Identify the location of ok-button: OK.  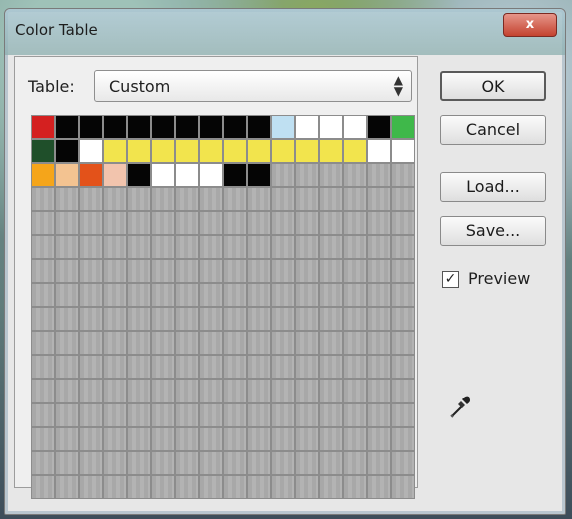
(493, 86).